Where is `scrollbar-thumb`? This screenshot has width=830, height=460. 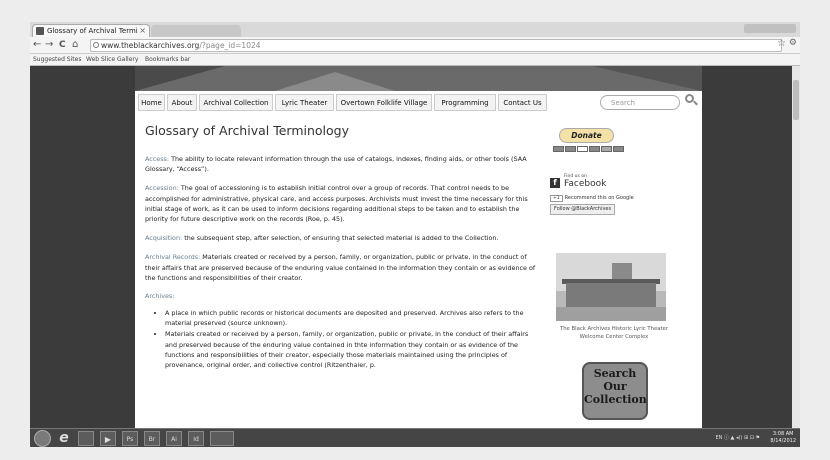
scrollbar-thumb is located at coordinates (796, 100).